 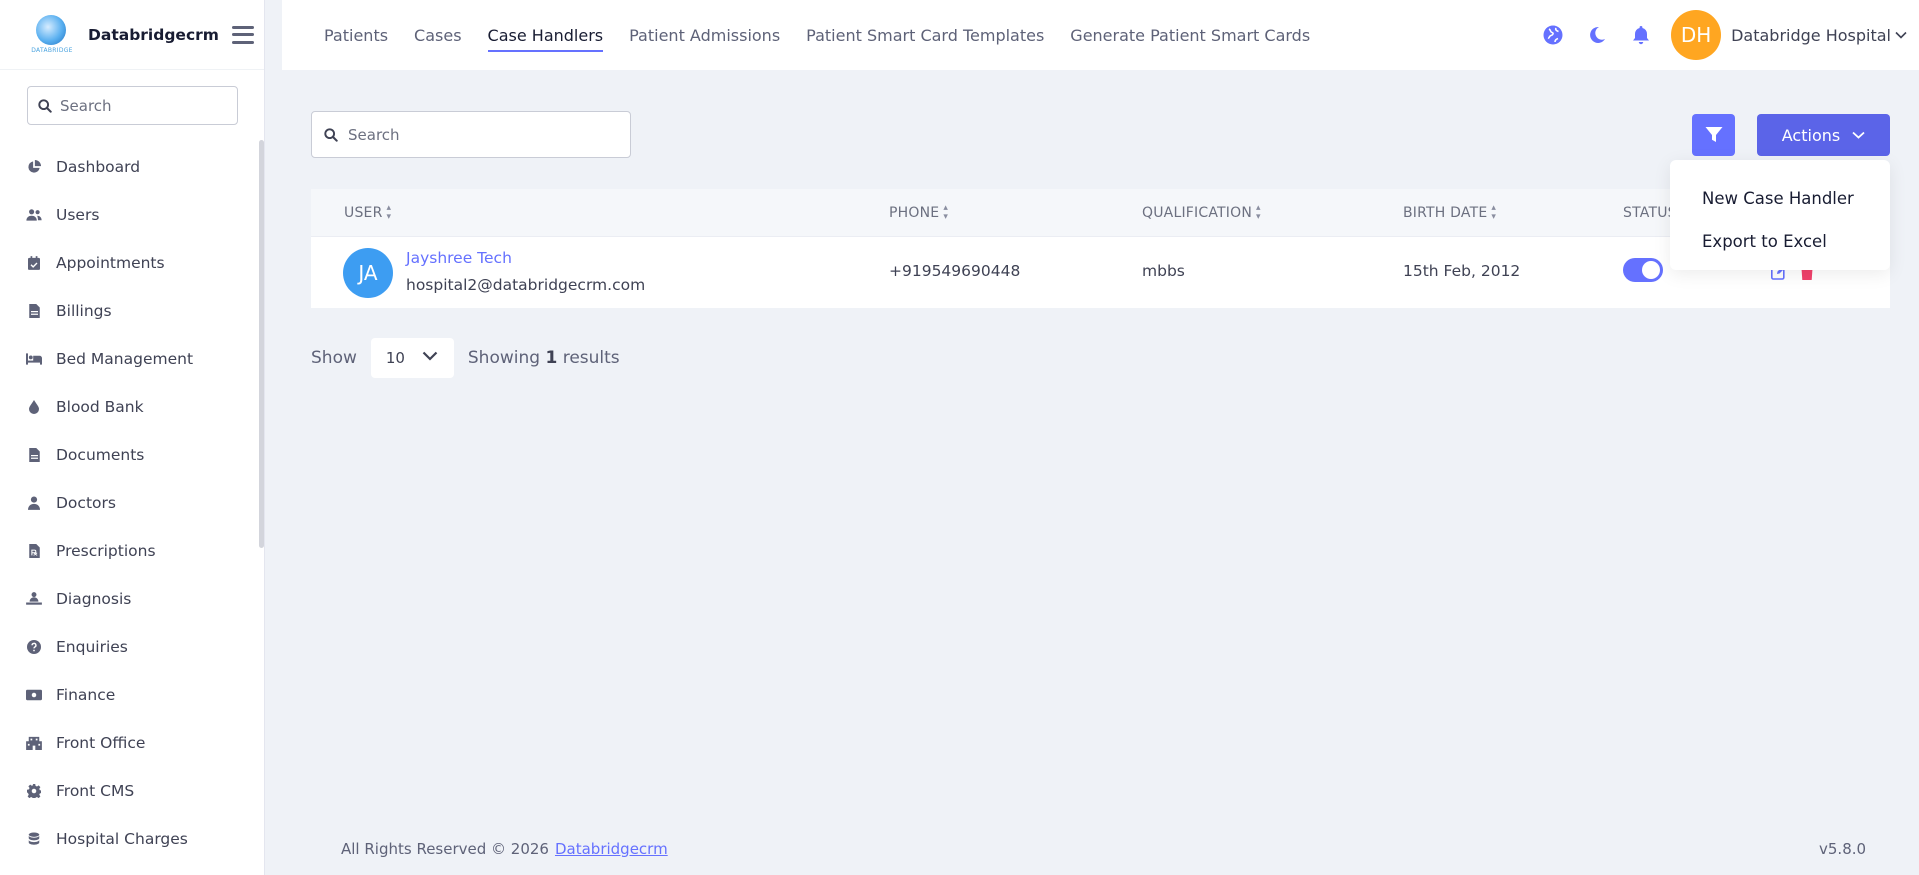 What do you see at coordinates (919, 212) in the screenshot?
I see `column-phone: PHONE ▴ ▾` at bounding box center [919, 212].